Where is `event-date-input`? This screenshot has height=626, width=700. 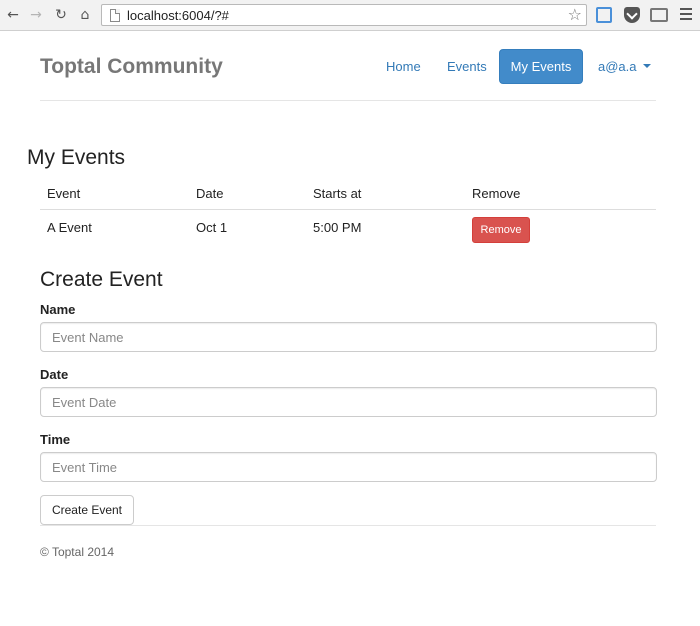
event-date-input is located at coordinates (348, 402).